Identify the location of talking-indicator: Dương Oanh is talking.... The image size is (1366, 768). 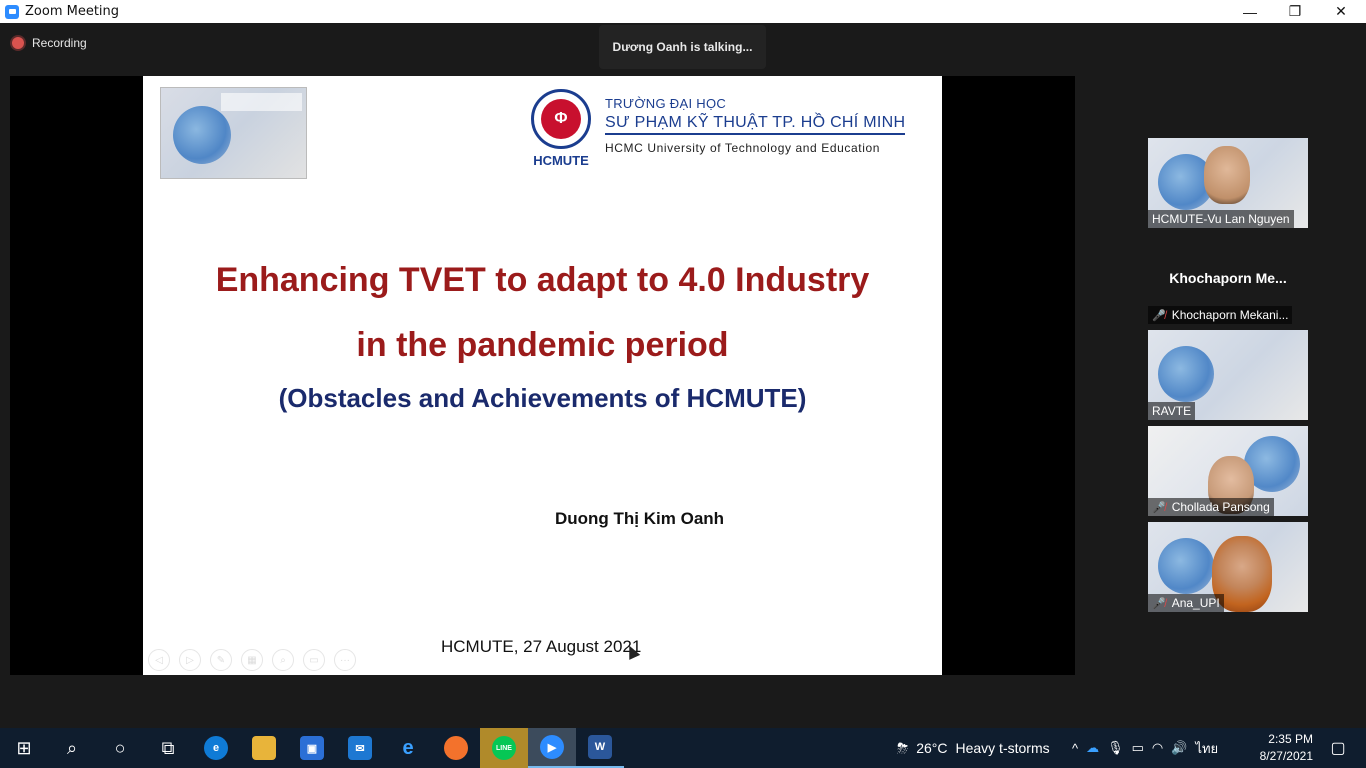
(682, 47).